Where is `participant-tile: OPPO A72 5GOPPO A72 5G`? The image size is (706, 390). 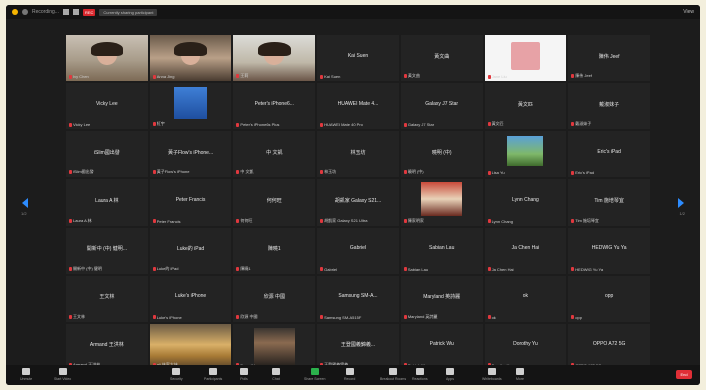
participant-tile: OPPO A72 5GOPPO A72 5G is located at coordinates (609, 346).